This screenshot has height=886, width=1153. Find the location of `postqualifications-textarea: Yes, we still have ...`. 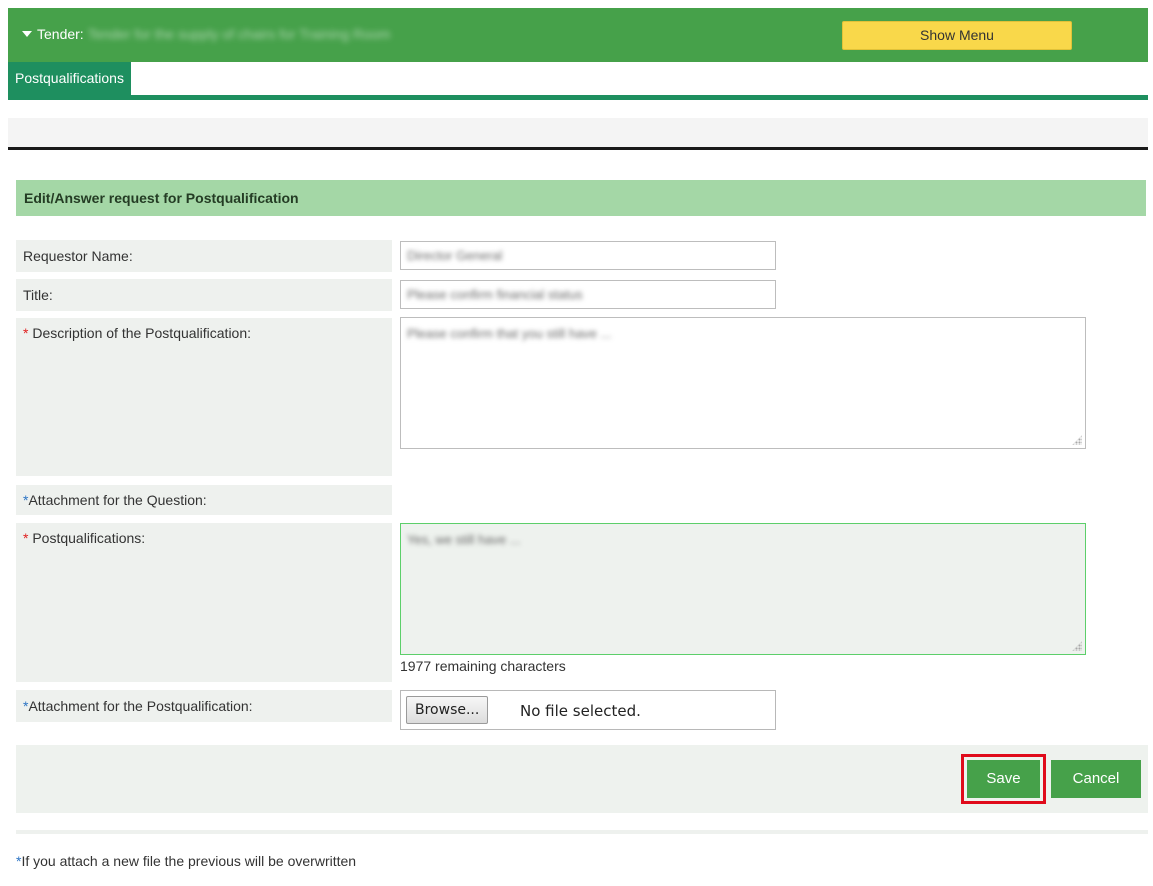

postqualifications-textarea: Yes, we still have ... is located at coordinates (743, 589).